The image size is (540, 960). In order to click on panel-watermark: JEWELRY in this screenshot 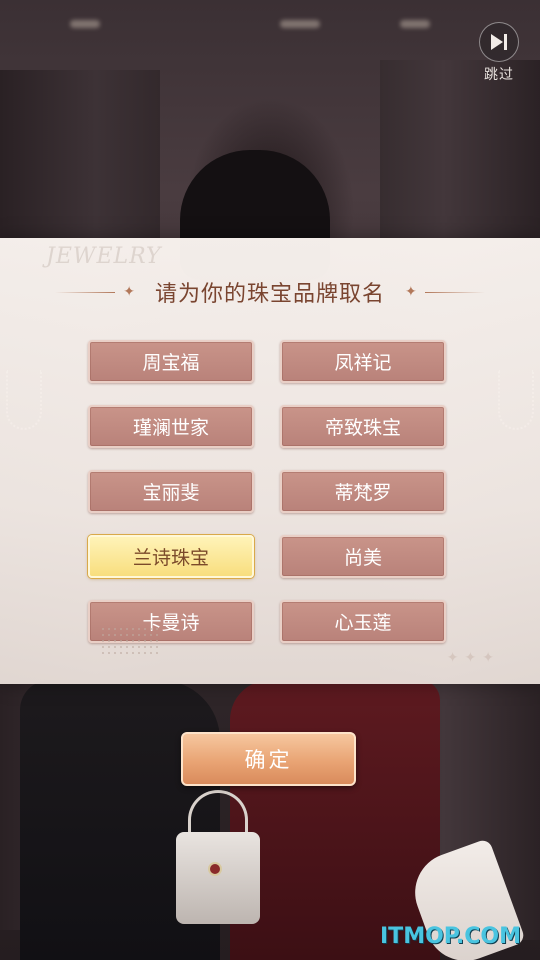, I will do `click(104, 256)`.